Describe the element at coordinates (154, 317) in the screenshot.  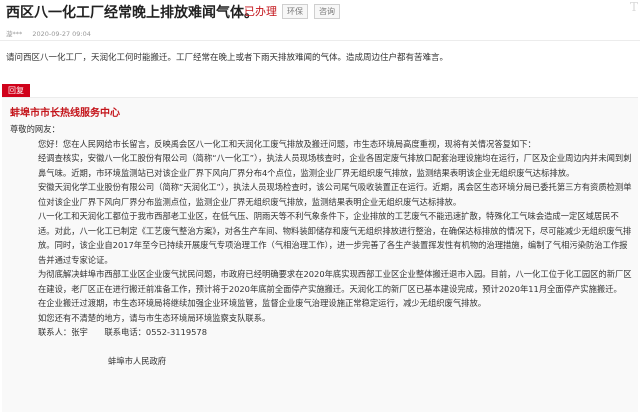
I see `reply-paragraph: 如您还有不清楚的地方，请与市生态环境局环境监察支队联系。` at that location.